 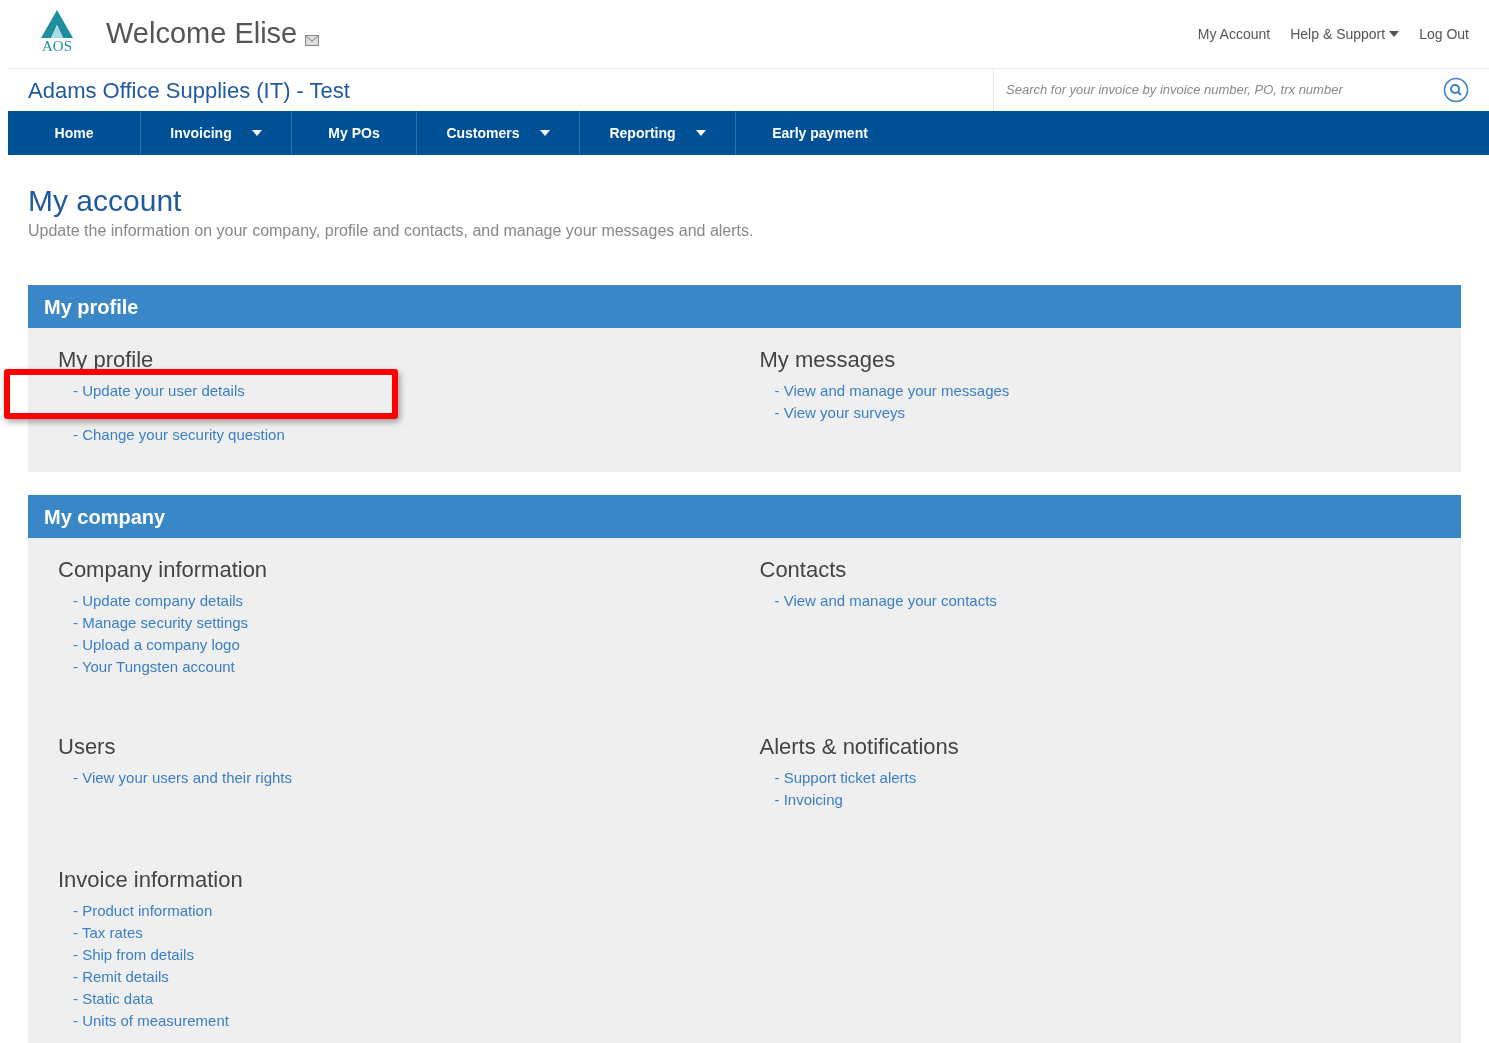 What do you see at coordinates (1345, 34) in the screenshot?
I see `header-link: Help & Support` at bounding box center [1345, 34].